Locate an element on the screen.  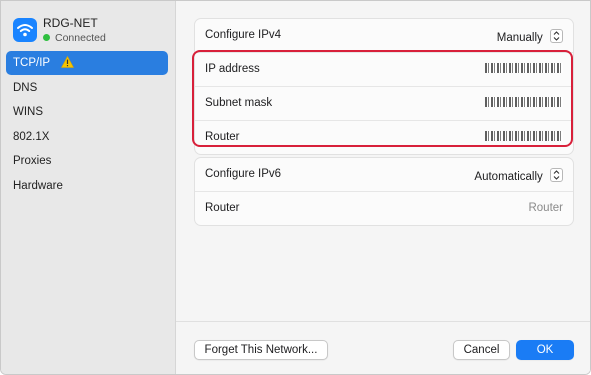
configure-ipv6-value: Automatically is located at coordinates (508, 177).